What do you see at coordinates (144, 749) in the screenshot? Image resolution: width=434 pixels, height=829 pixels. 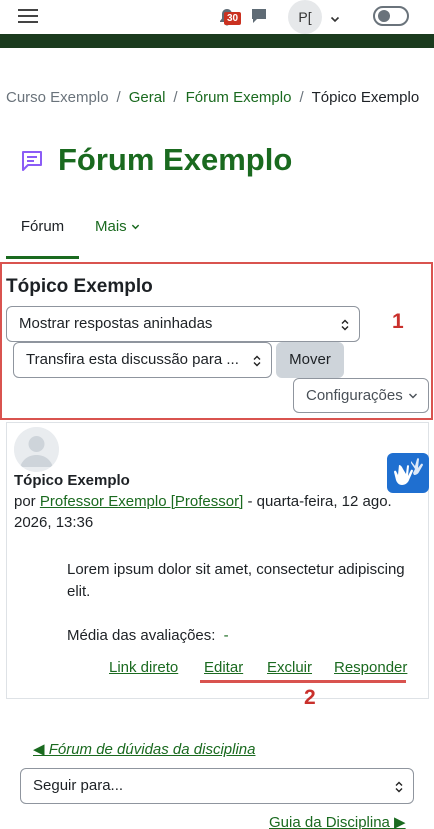 I see `previous-activity-link: ◀ Fórum de dúvidas da disciplina` at bounding box center [144, 749].